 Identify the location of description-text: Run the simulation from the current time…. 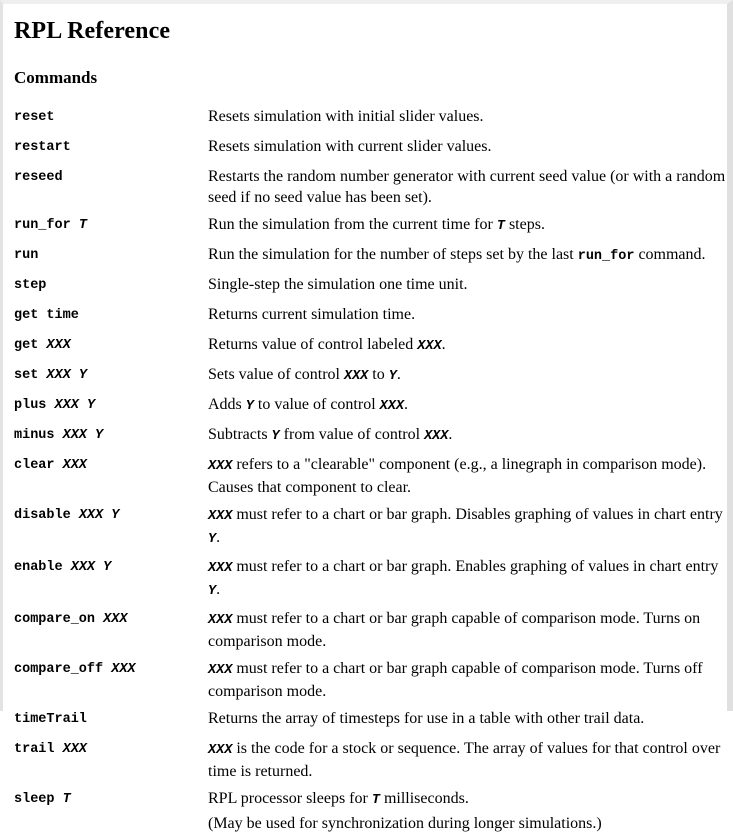
(467, 225).